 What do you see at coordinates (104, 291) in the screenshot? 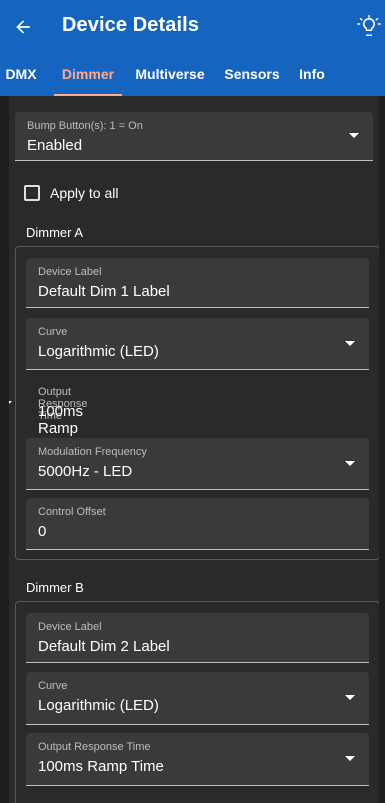
I see `field-value: Default Dim 1 Label` at bounding box center [104, 291].